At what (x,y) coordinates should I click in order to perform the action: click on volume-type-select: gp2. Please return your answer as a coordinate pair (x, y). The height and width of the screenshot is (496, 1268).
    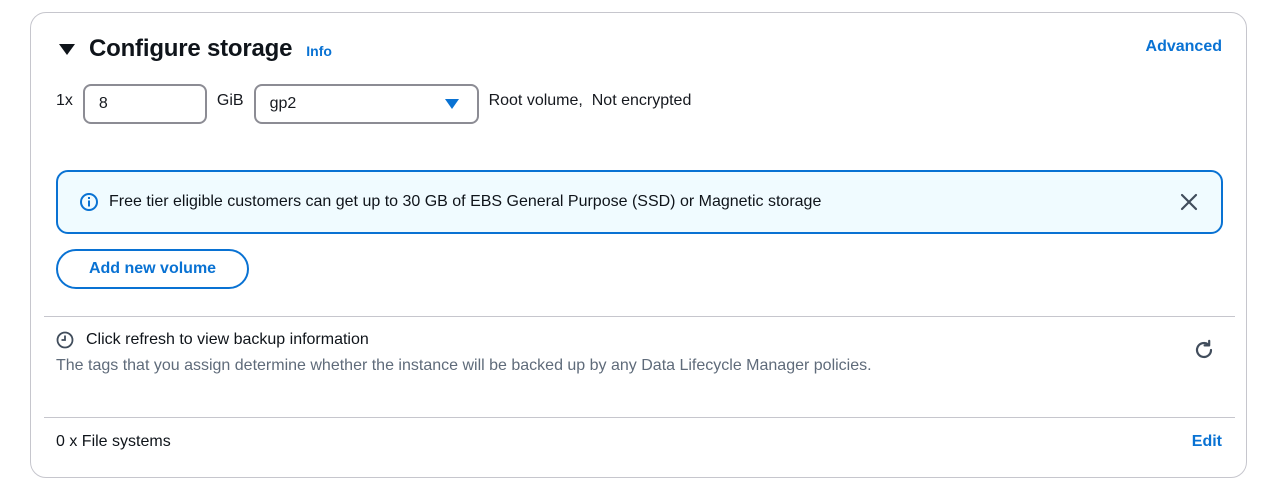
    Looking at the image, I should click on (366, 104).